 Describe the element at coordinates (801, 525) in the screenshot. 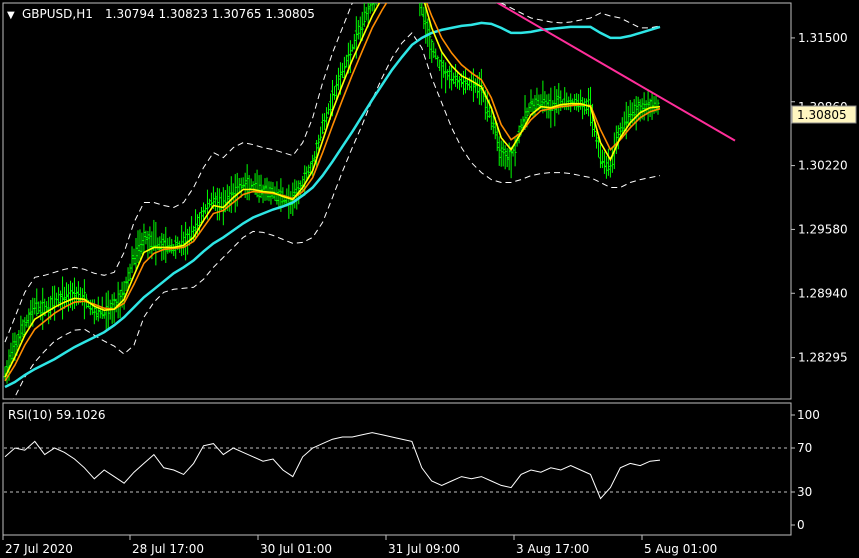

I see `rsi-tick-label: 0` at that location.